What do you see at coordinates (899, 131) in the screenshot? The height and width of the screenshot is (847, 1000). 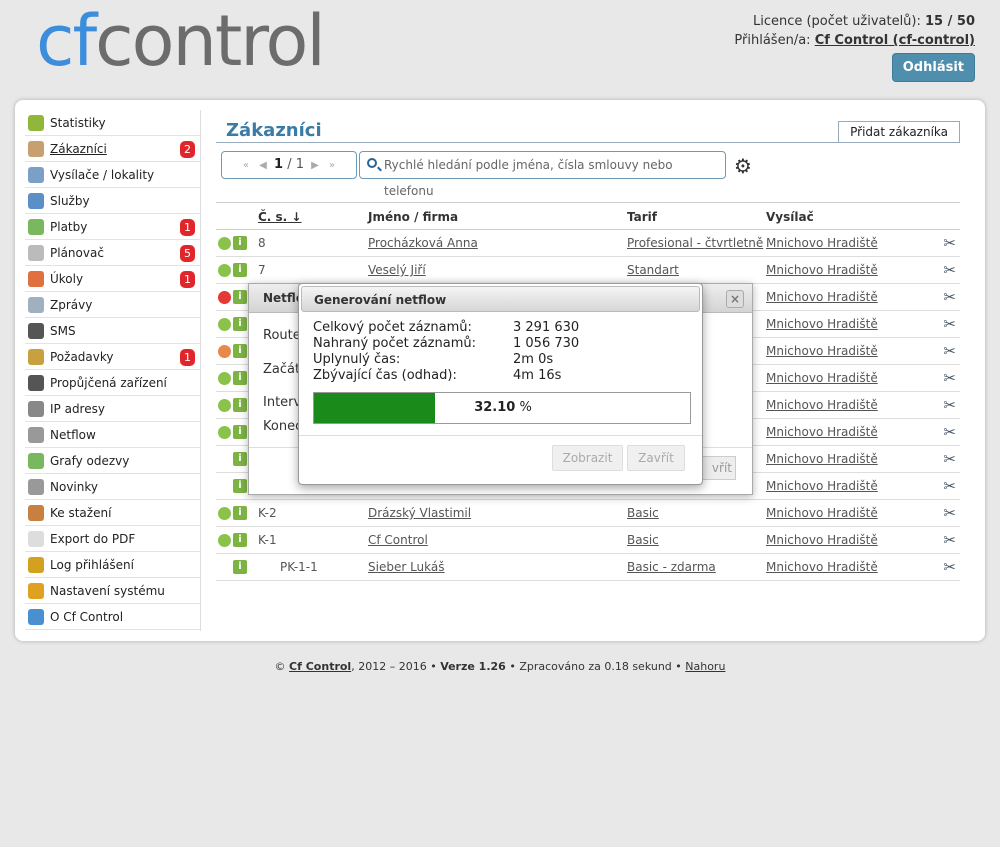 I see `add-customer-button: Přidat zákazníka` at bounding box center [899, 131].